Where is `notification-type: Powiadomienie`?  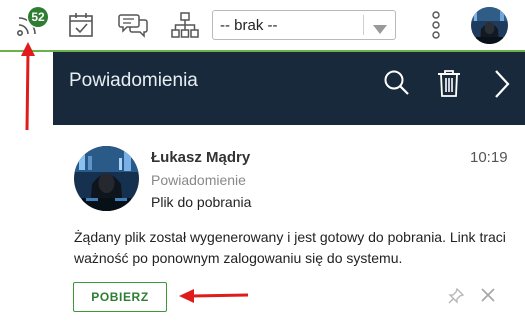 notification-type: Powiadomienie is located at coordinates (198, 180).